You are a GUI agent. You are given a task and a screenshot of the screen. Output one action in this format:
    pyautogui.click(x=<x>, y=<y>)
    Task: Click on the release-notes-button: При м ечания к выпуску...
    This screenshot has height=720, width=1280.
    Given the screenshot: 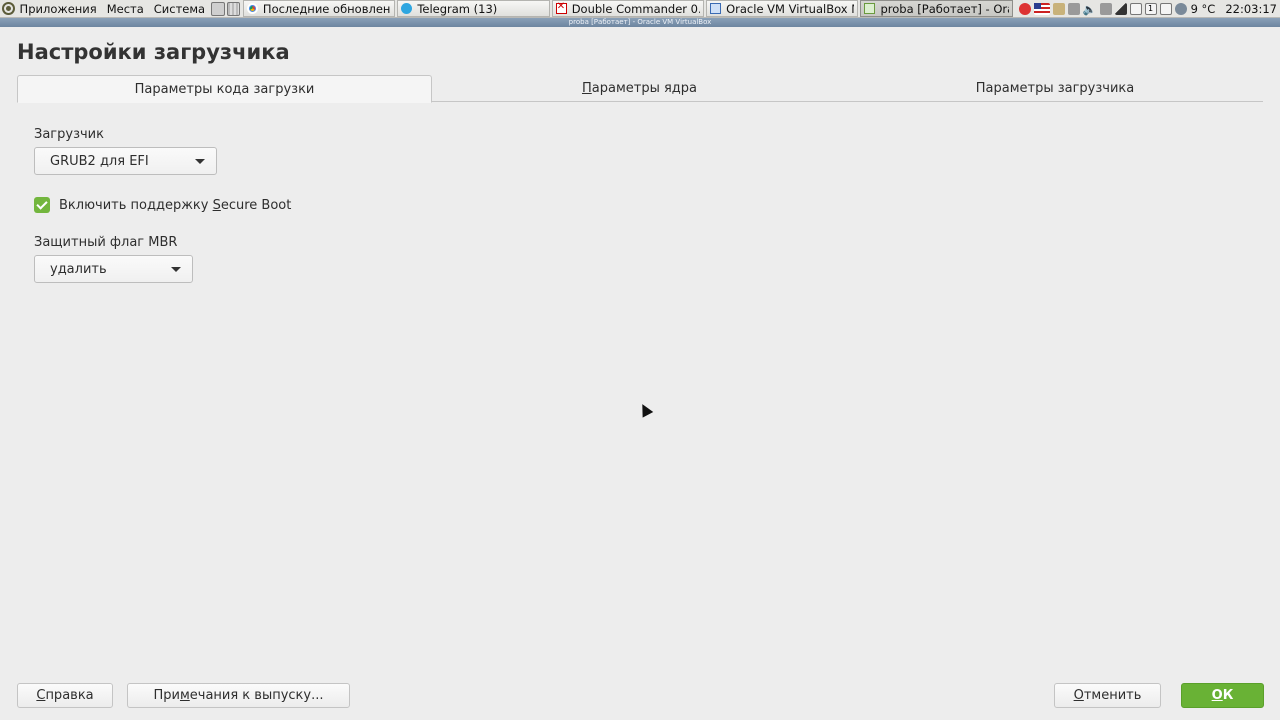 What is the action you would take?
    pyautogui.click(x=238, y=695)
    